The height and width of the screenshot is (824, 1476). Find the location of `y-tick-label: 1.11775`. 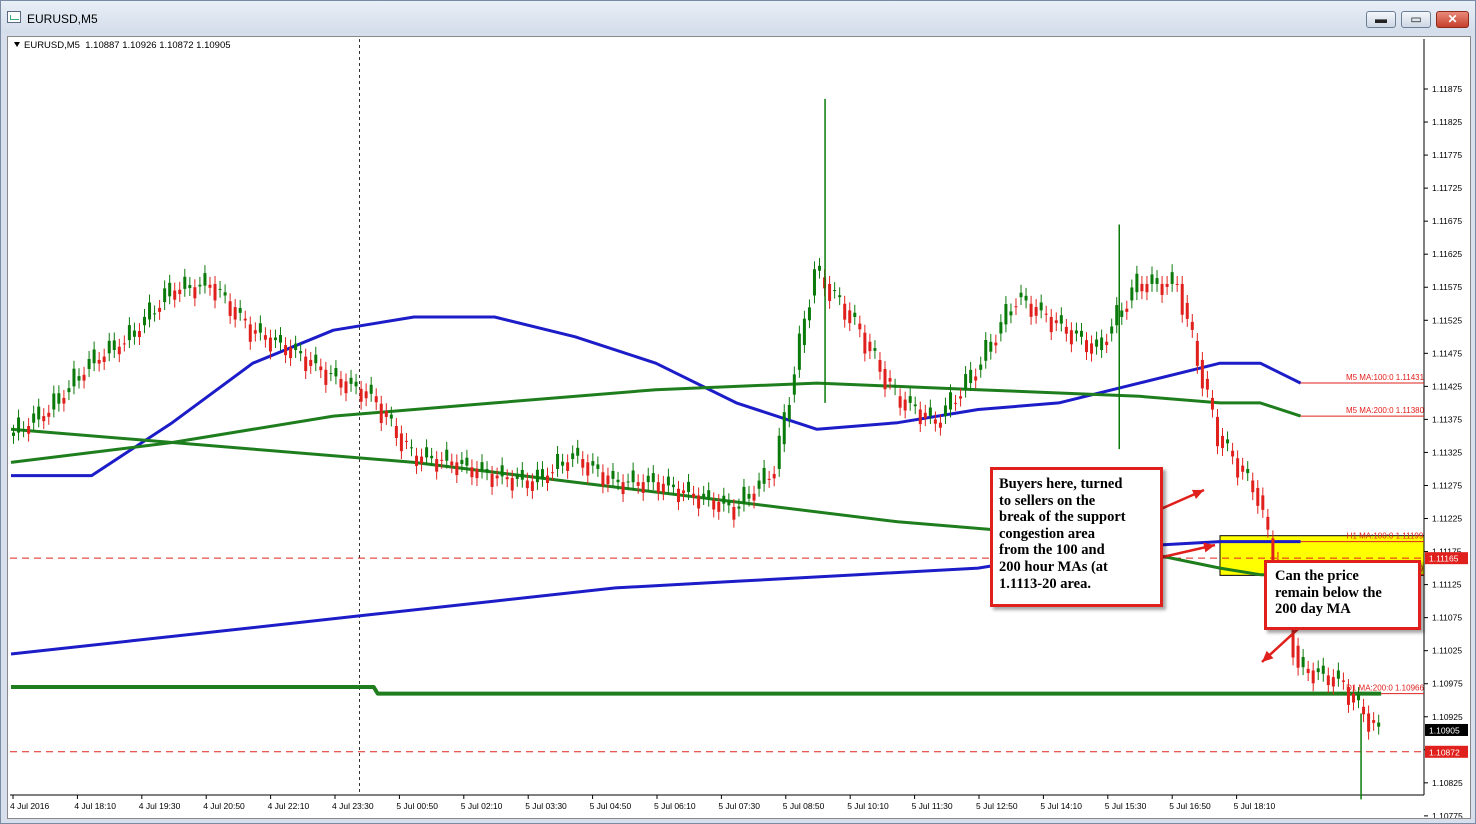

y-tick-label: 1.11775 is located at coordinates (1447, 155).